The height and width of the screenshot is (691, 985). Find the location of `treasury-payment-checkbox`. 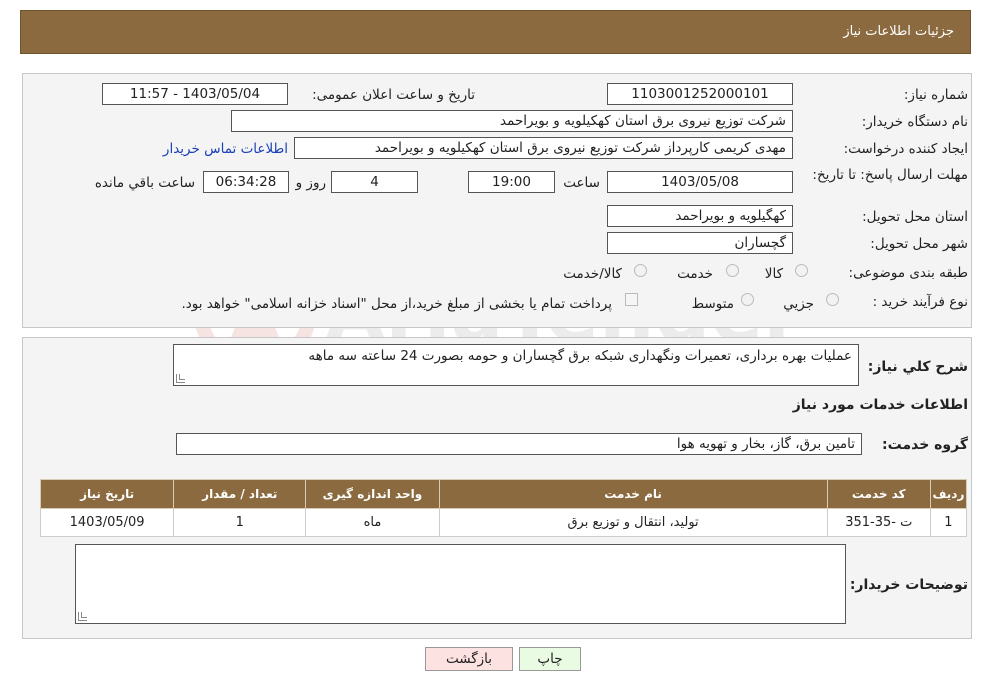

treasury-payment-checkbox is located at coordinates (631, 299).